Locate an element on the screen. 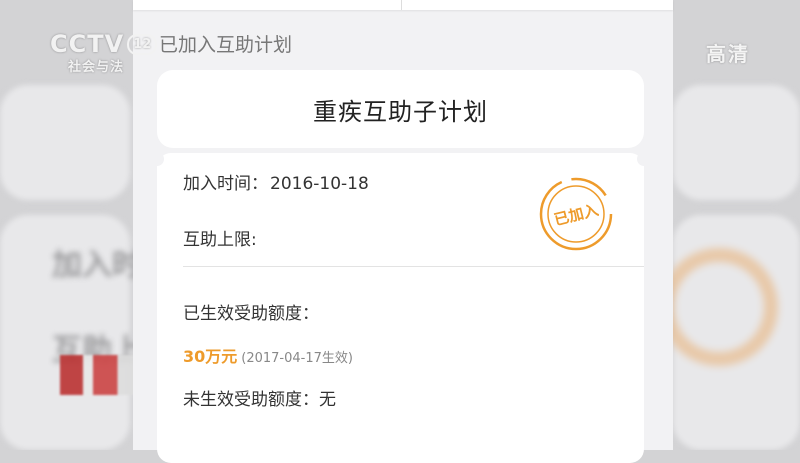 The height and width of the screenshot is (463, 800). bg-thumbnail-strip is located at coordinates (101, 375).